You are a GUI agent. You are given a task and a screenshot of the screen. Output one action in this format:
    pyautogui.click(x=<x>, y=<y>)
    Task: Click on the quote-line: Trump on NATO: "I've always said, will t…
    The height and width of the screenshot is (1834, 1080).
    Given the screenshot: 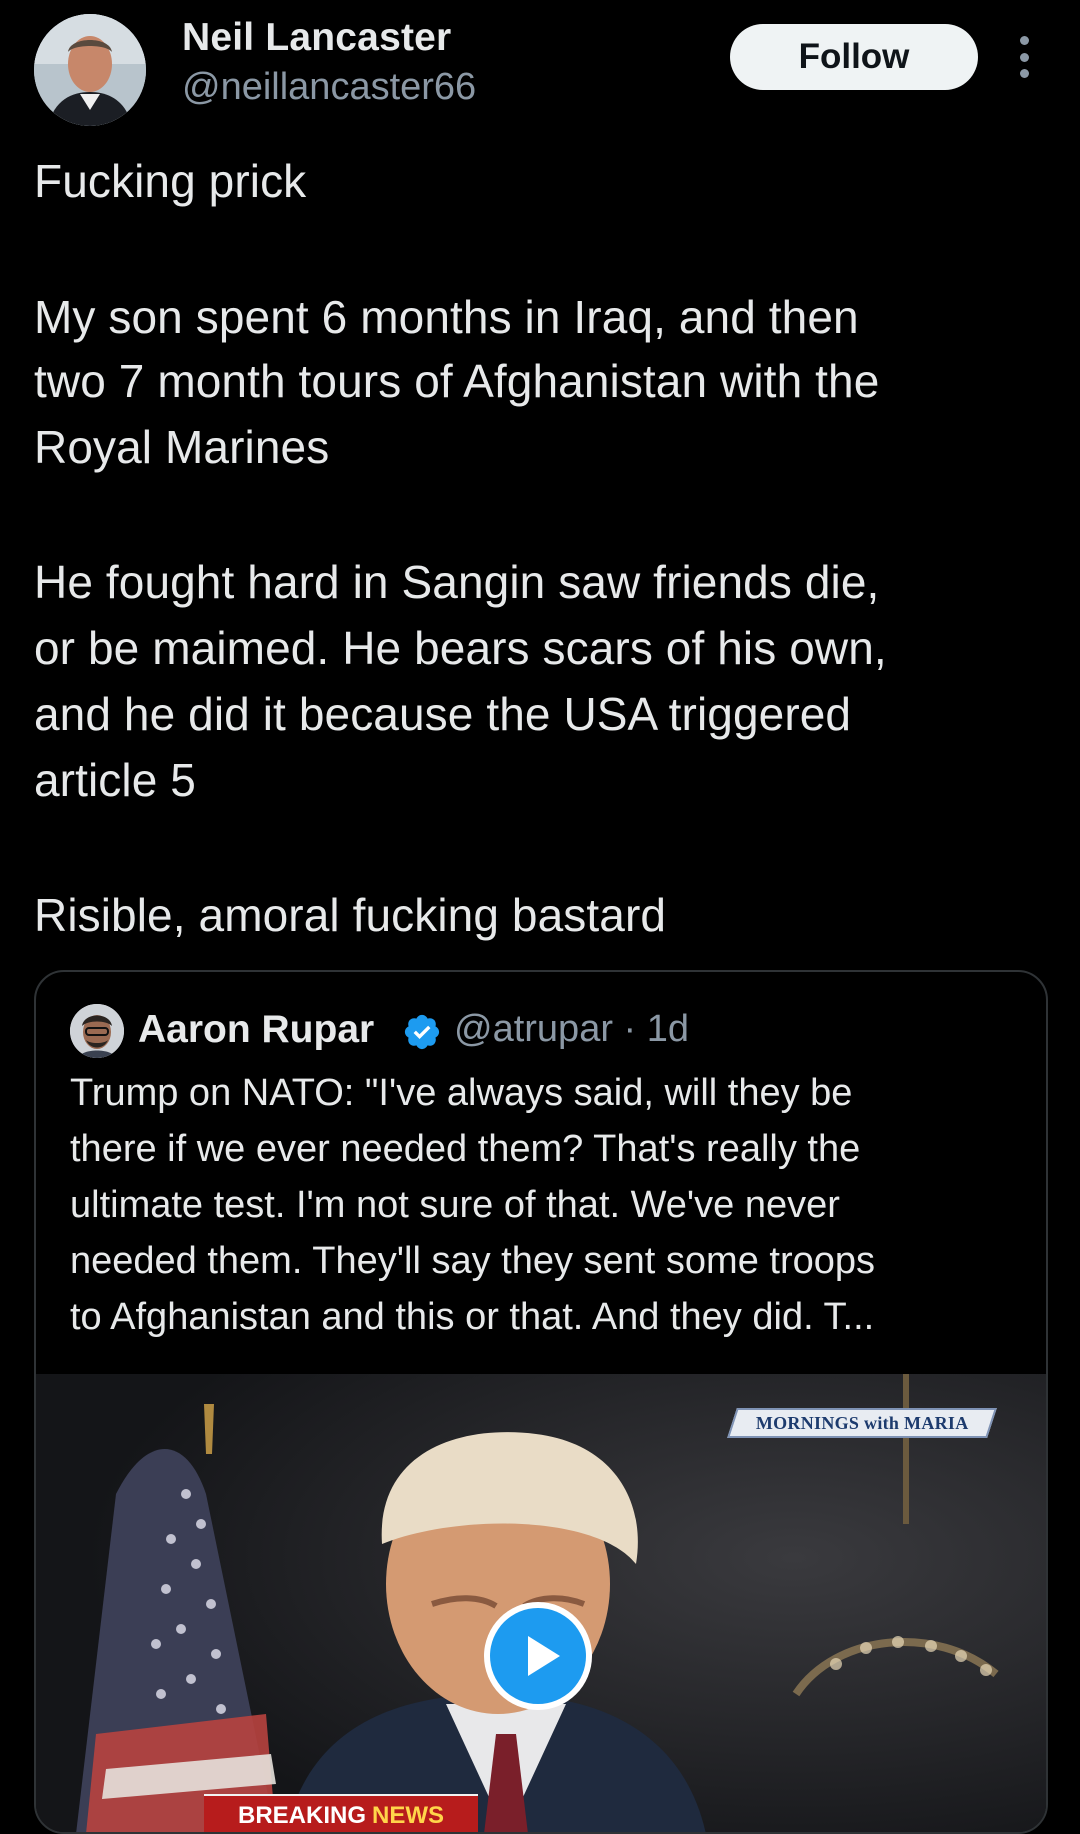 What is the action you would take?
    pyautogui.click(x=461, y=1093)
    